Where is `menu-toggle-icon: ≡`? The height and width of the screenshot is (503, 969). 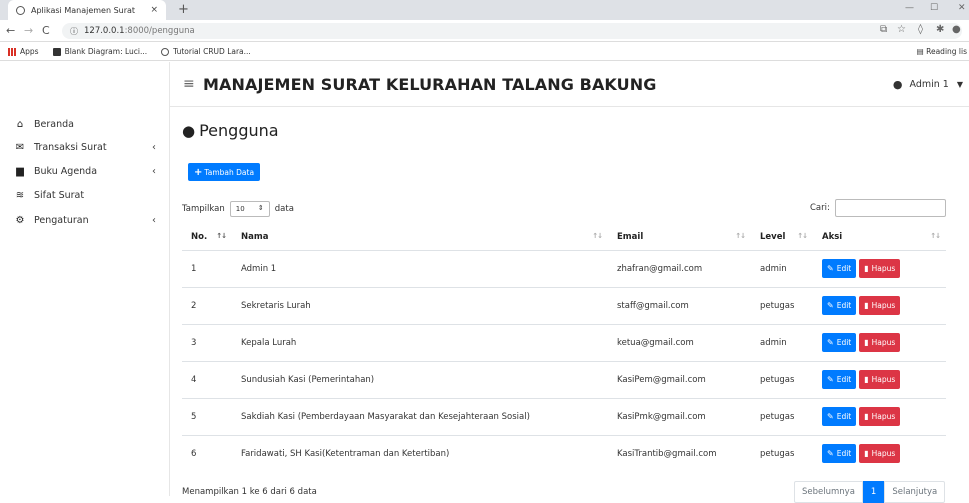
menu-toggle-icon: ≡ is located at coordinates (189, 84).